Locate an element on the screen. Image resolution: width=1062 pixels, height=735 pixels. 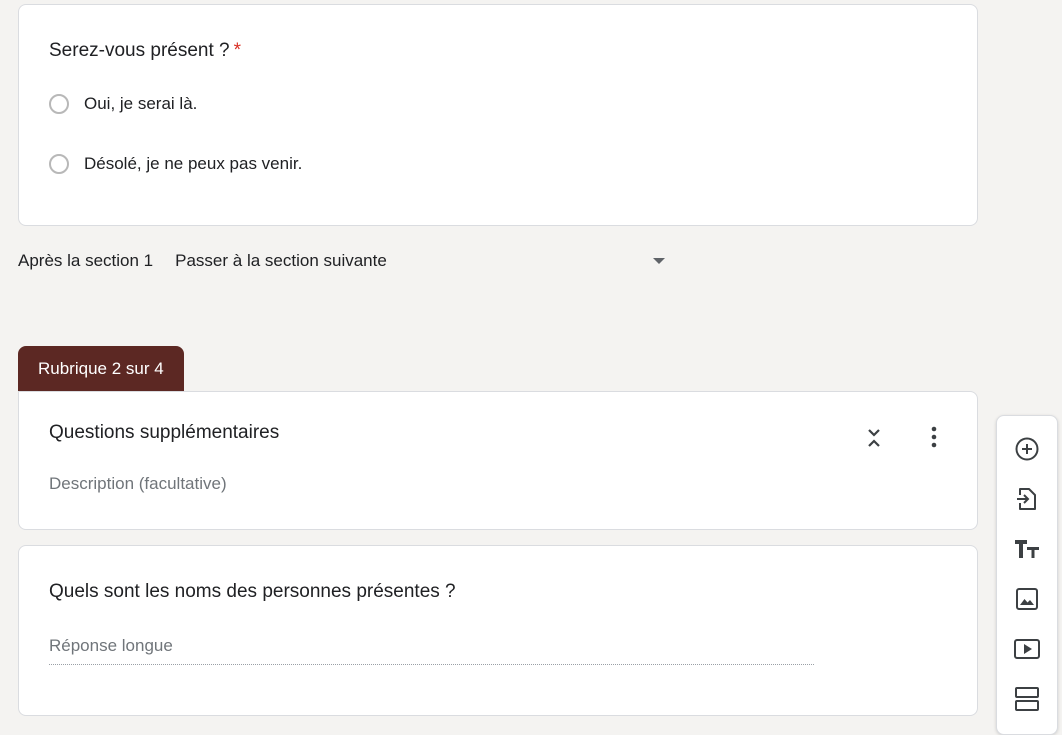
add-image-icon is located at coordinates (1027, 599).